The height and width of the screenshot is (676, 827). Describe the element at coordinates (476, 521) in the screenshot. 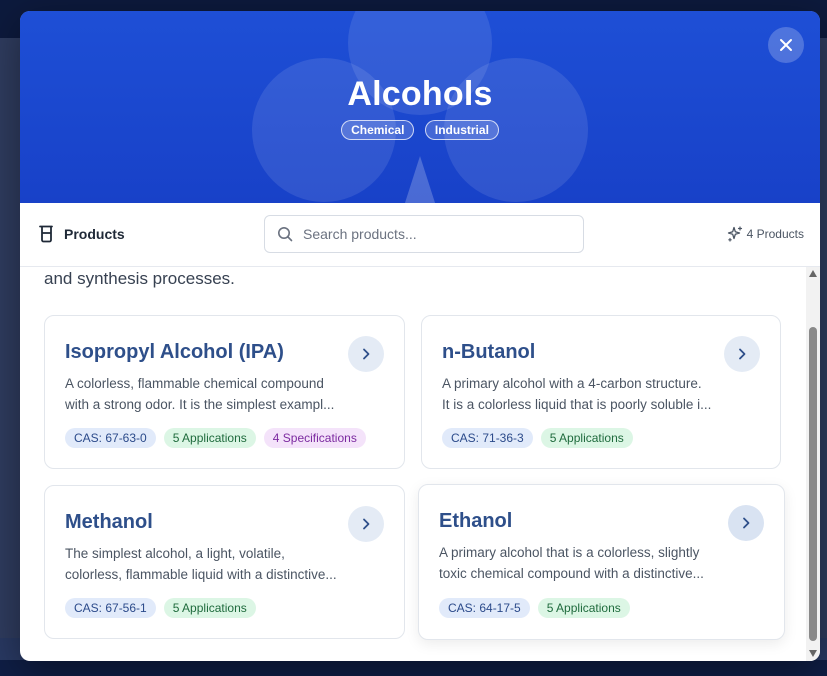

I see `product-name: Ethanol` at that location.